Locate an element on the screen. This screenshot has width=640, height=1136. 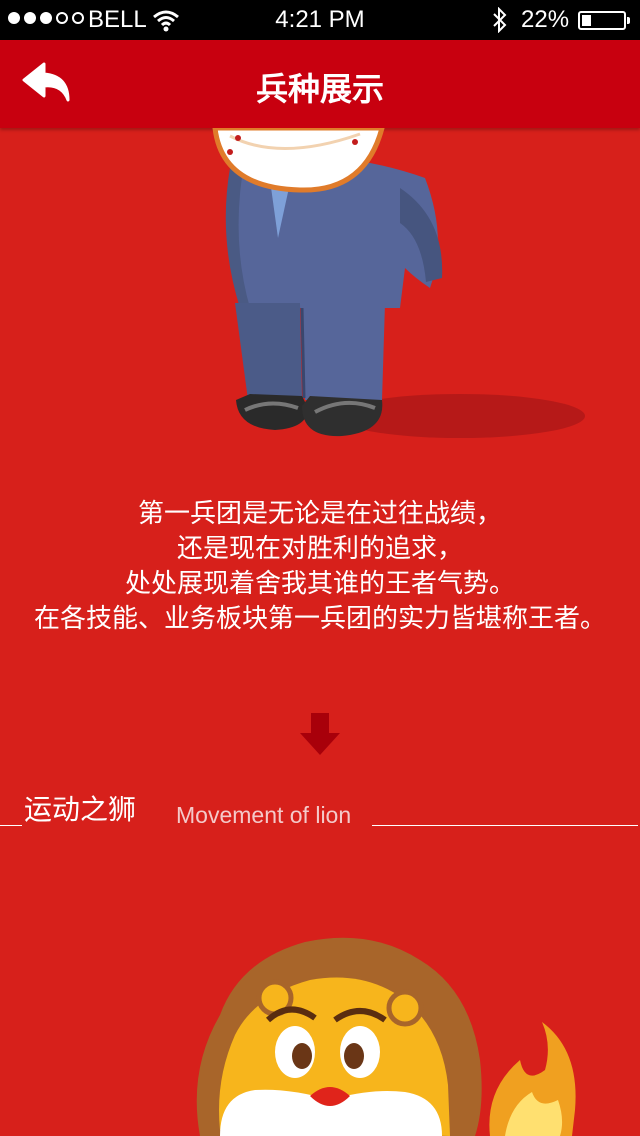
battery-icon is located at coordinates (602, 20).